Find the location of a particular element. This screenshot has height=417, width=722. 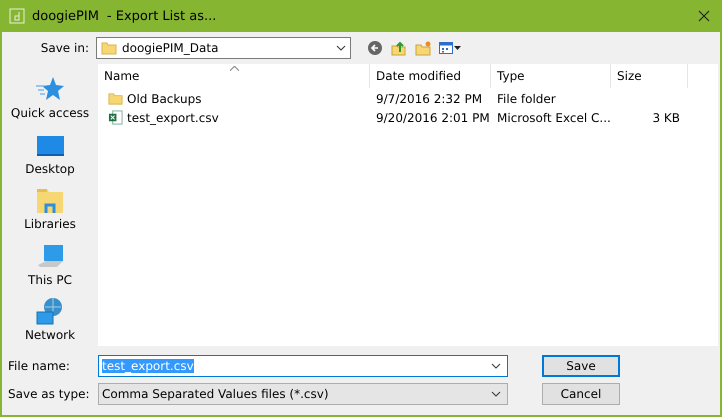

file-row: Old Backups 9/7/2016 2:32 PM File folder is located at coordinates (408, 98).